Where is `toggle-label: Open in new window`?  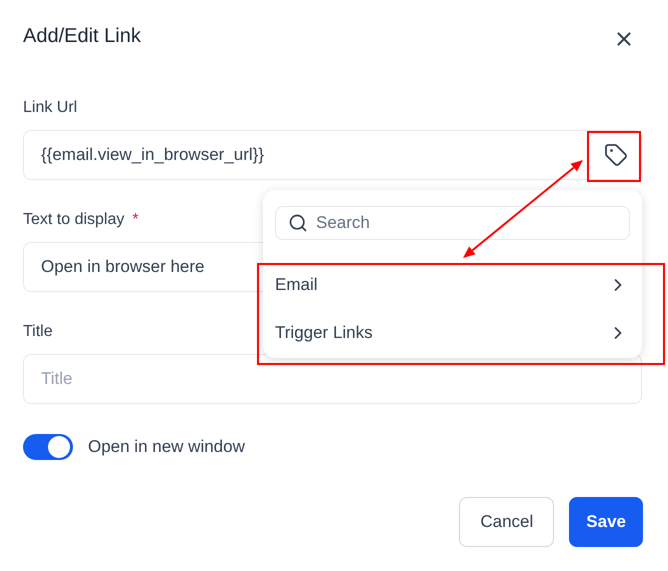
toggle-label: Open in new window is located at coordinates (166, 447).